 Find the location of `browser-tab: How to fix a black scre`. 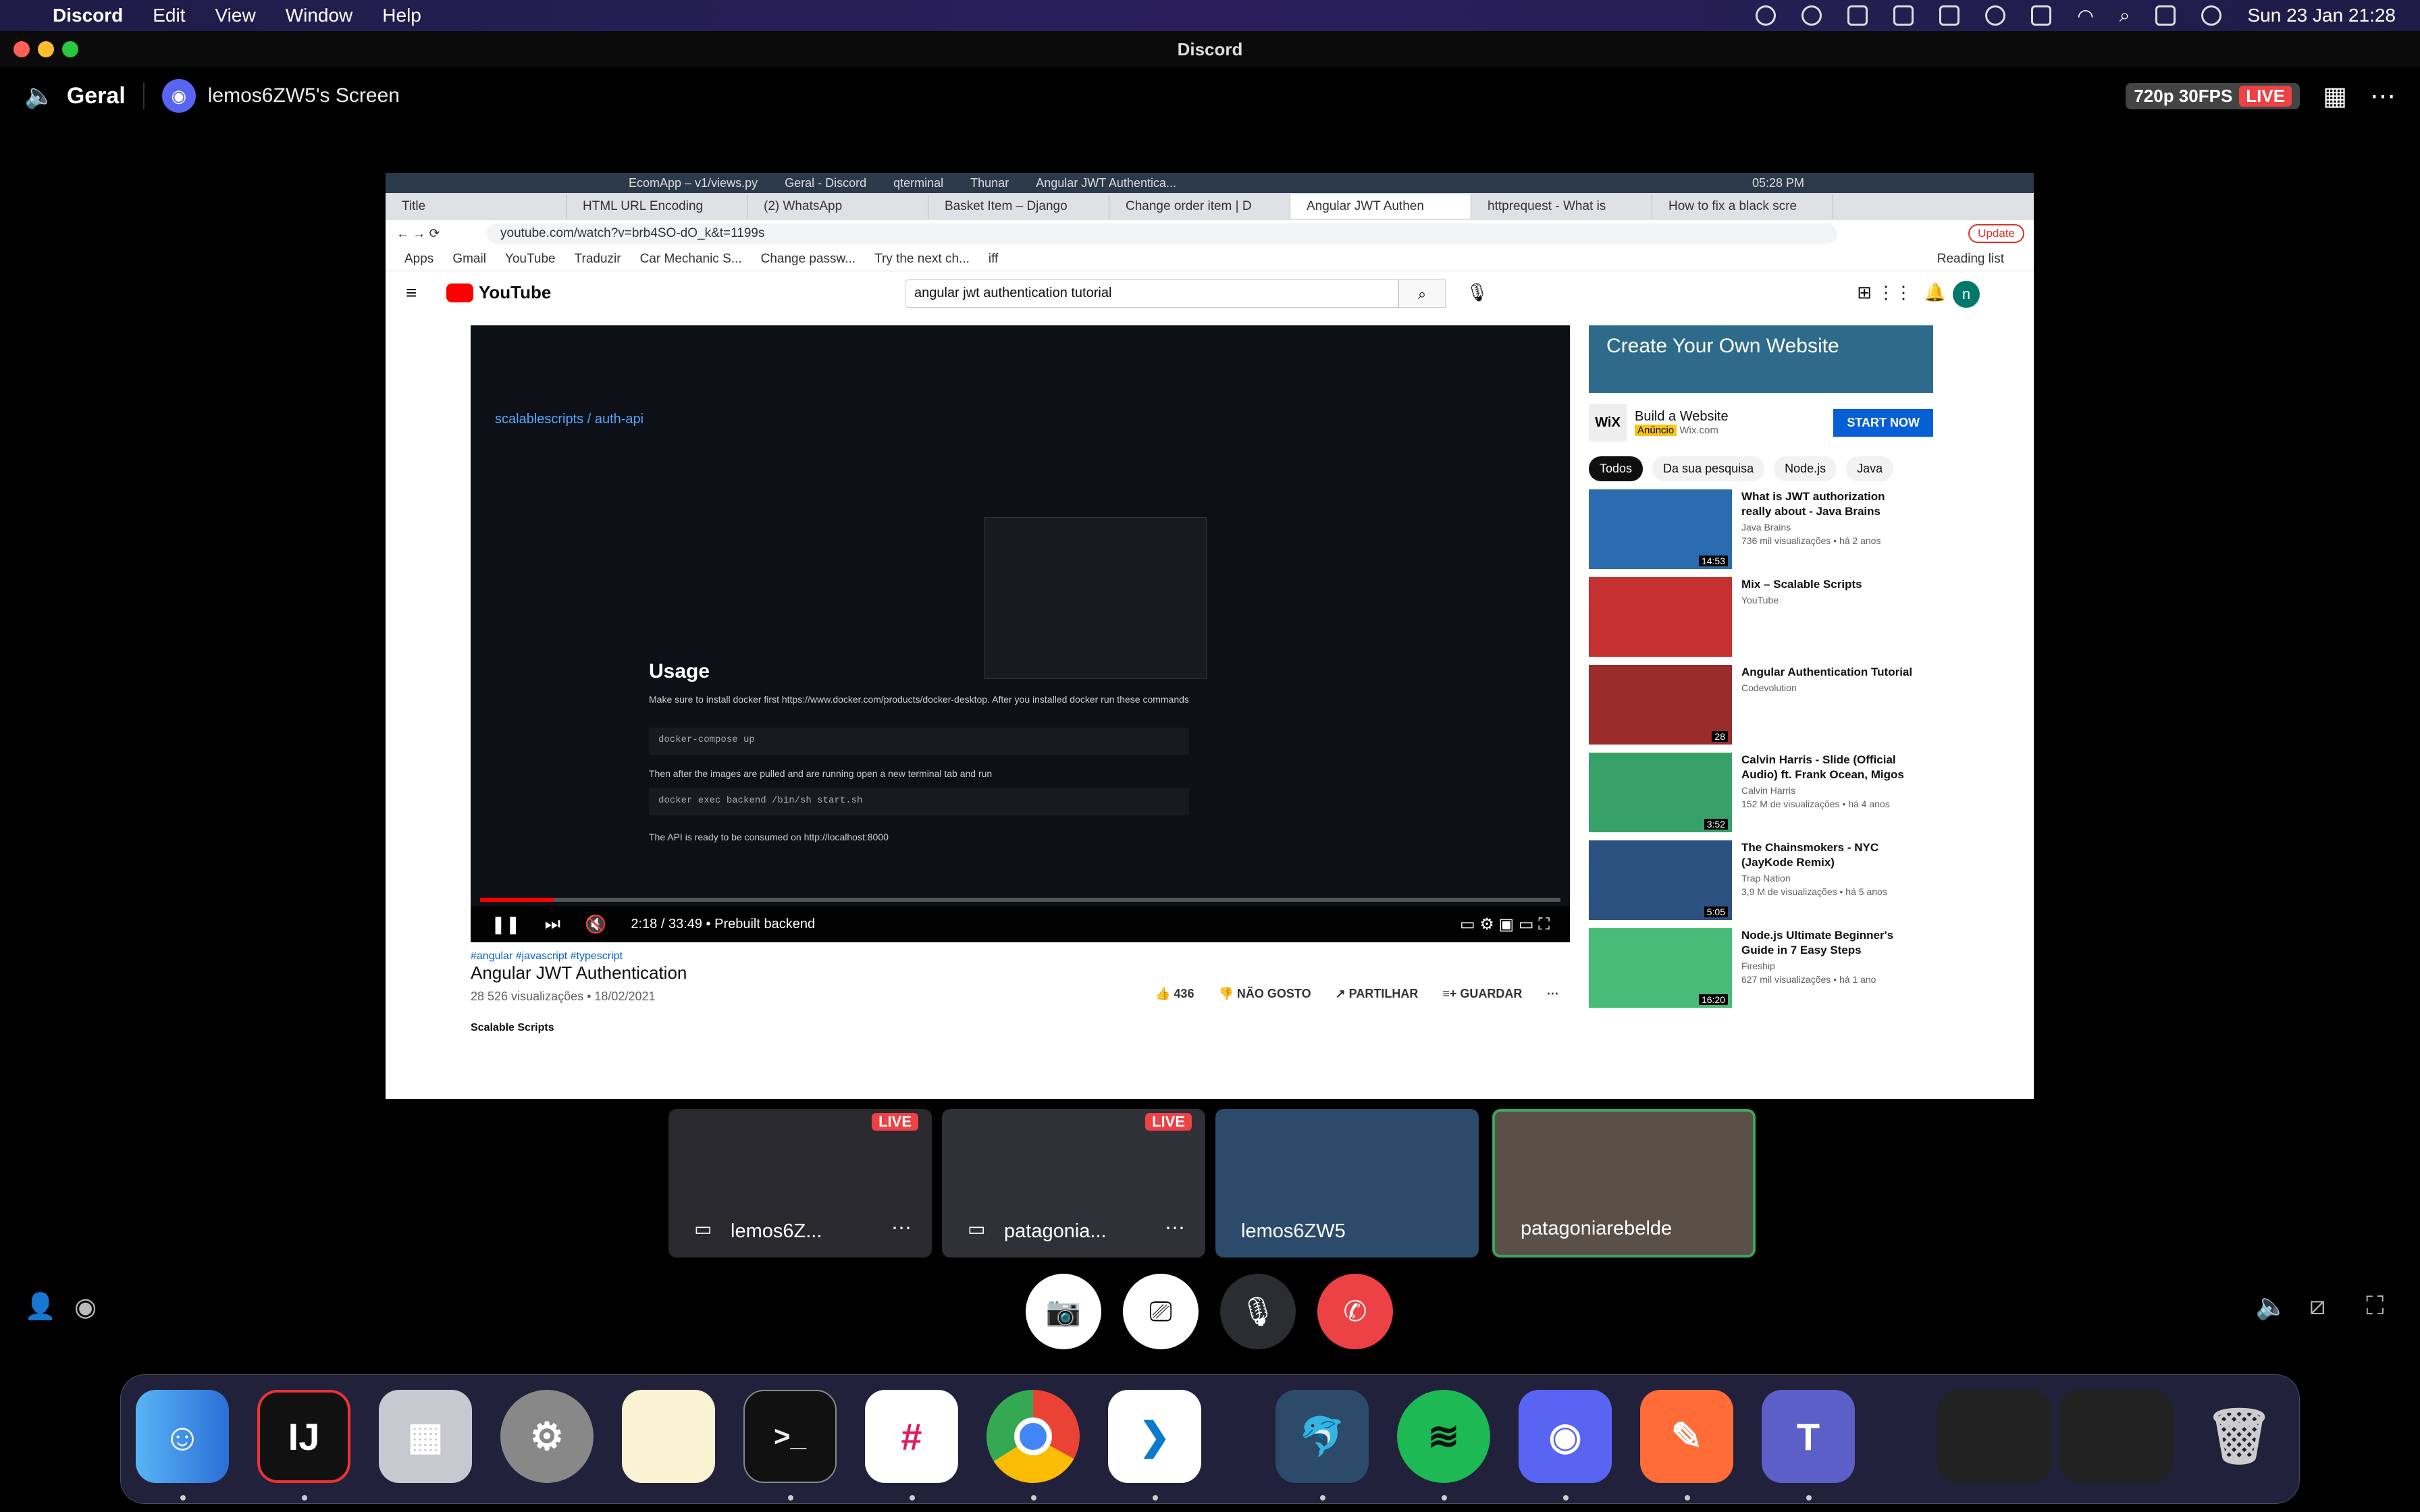

browser-tab: How to fix a black scre is located at coordinates (1742, 206).